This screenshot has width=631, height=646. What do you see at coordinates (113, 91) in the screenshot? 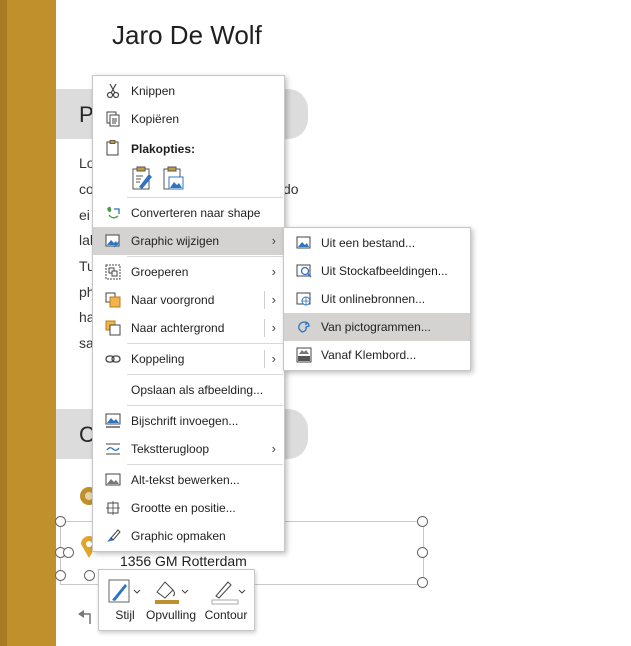
I see `scissors-icon` at bounding box center [113, 91].